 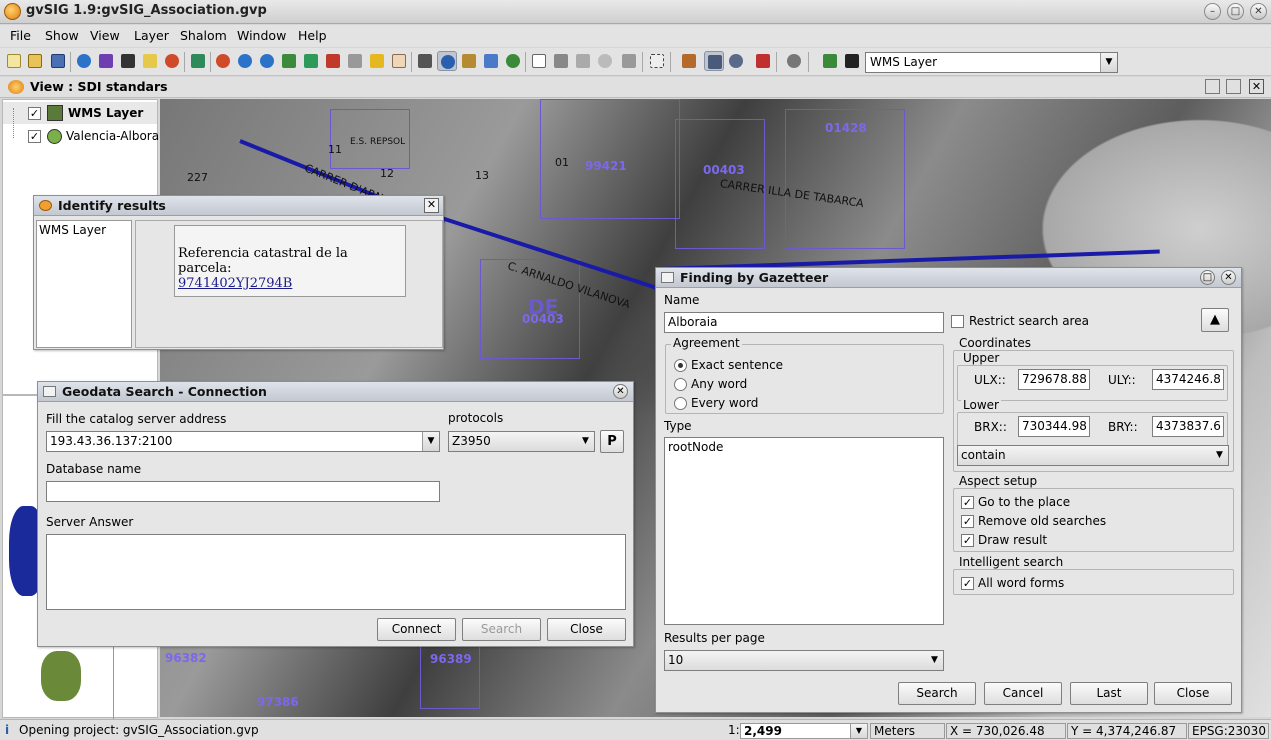 What do you see at coordinates (937, 693) in the screenshot?
I see `gazetteer-search-button: Search` at bounding box center [937, 693].